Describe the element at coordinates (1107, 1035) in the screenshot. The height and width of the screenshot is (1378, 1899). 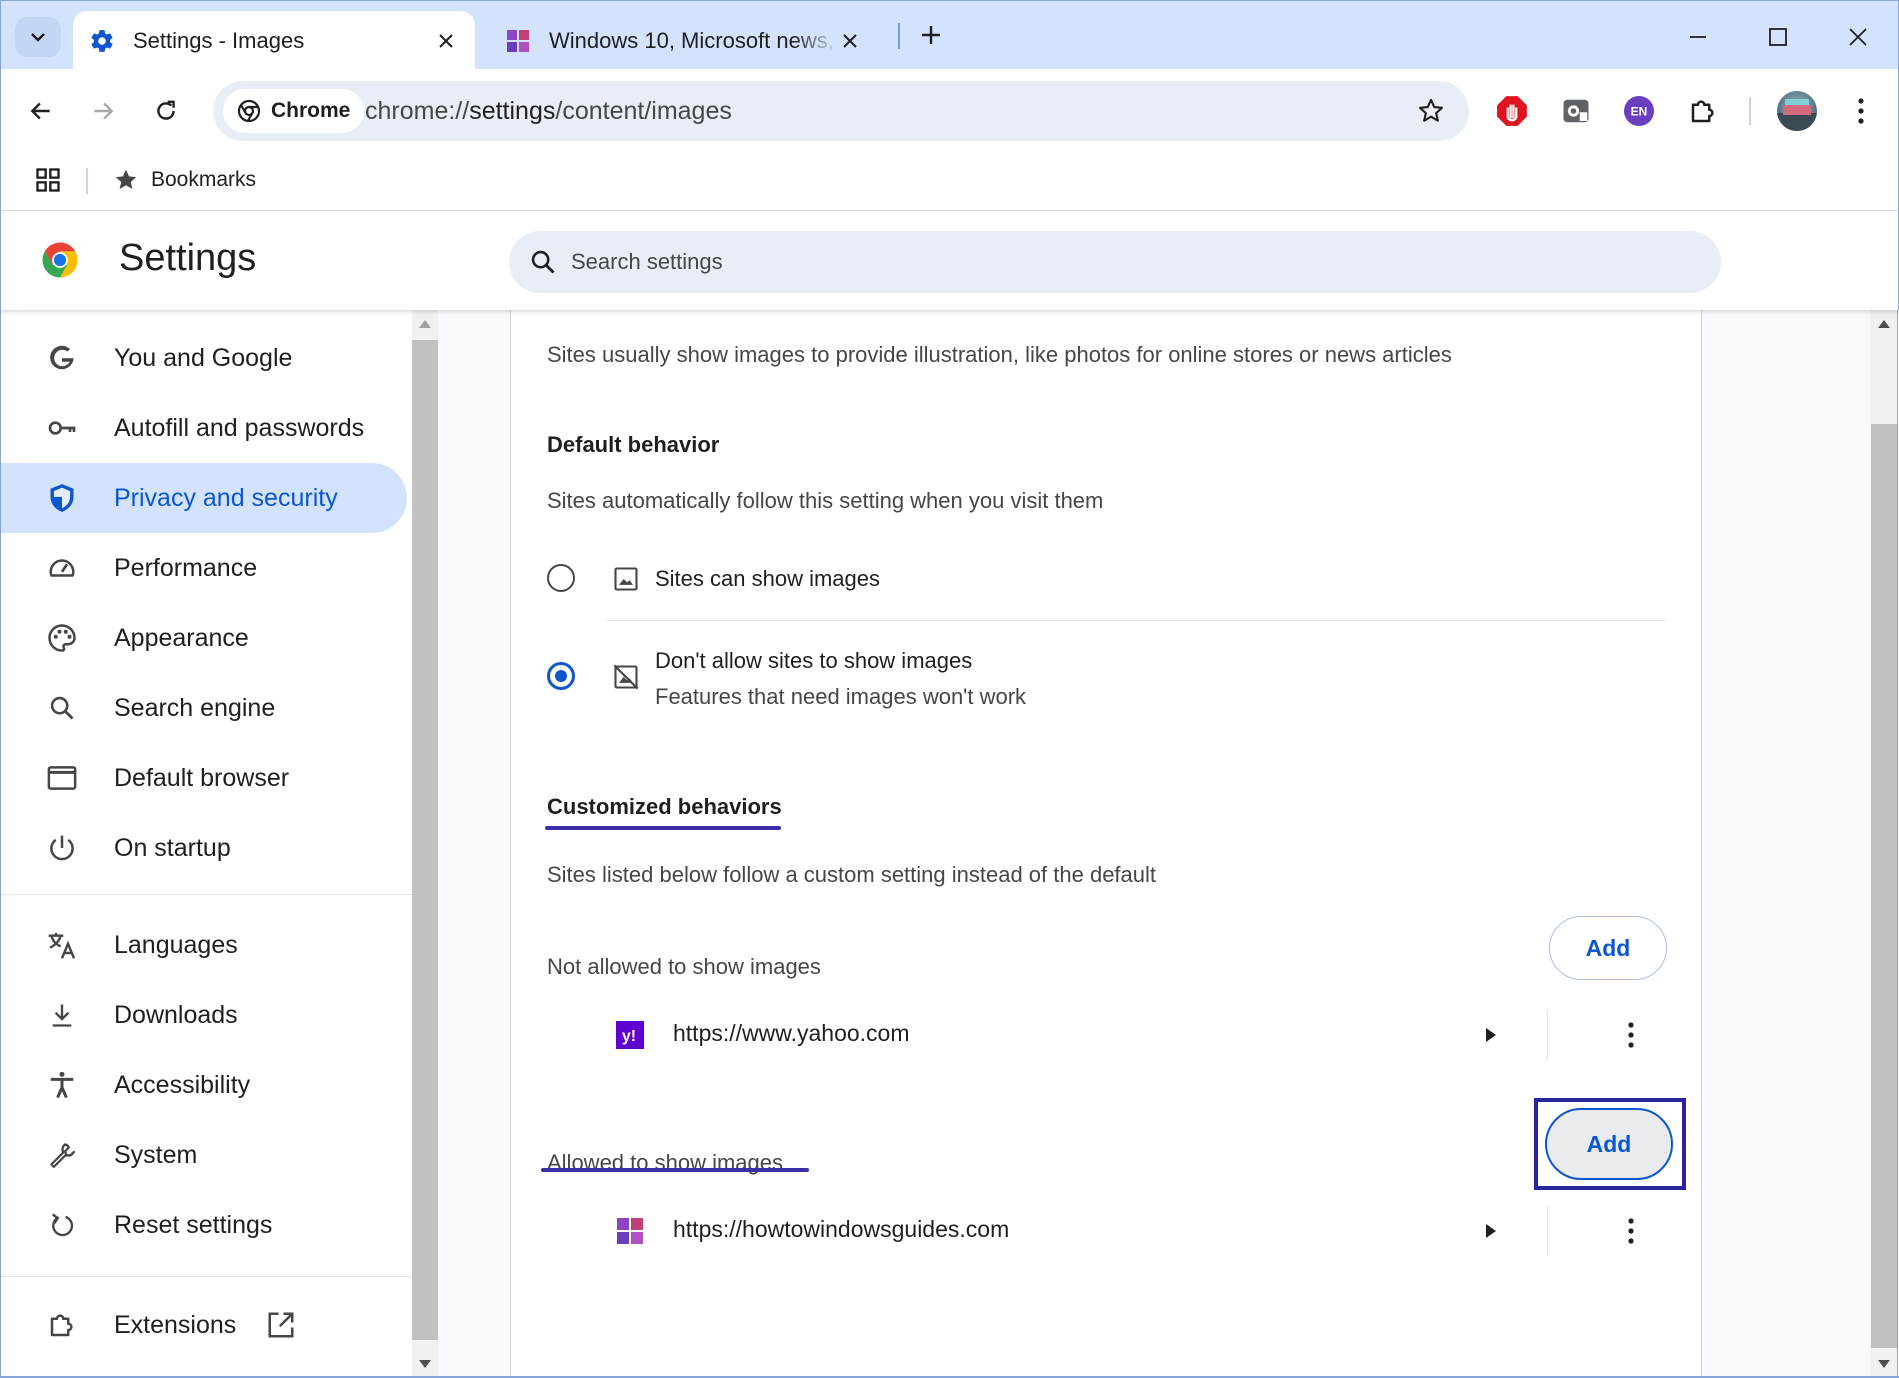
I see `site-row: y! https://www.yahoo.com` at that location.